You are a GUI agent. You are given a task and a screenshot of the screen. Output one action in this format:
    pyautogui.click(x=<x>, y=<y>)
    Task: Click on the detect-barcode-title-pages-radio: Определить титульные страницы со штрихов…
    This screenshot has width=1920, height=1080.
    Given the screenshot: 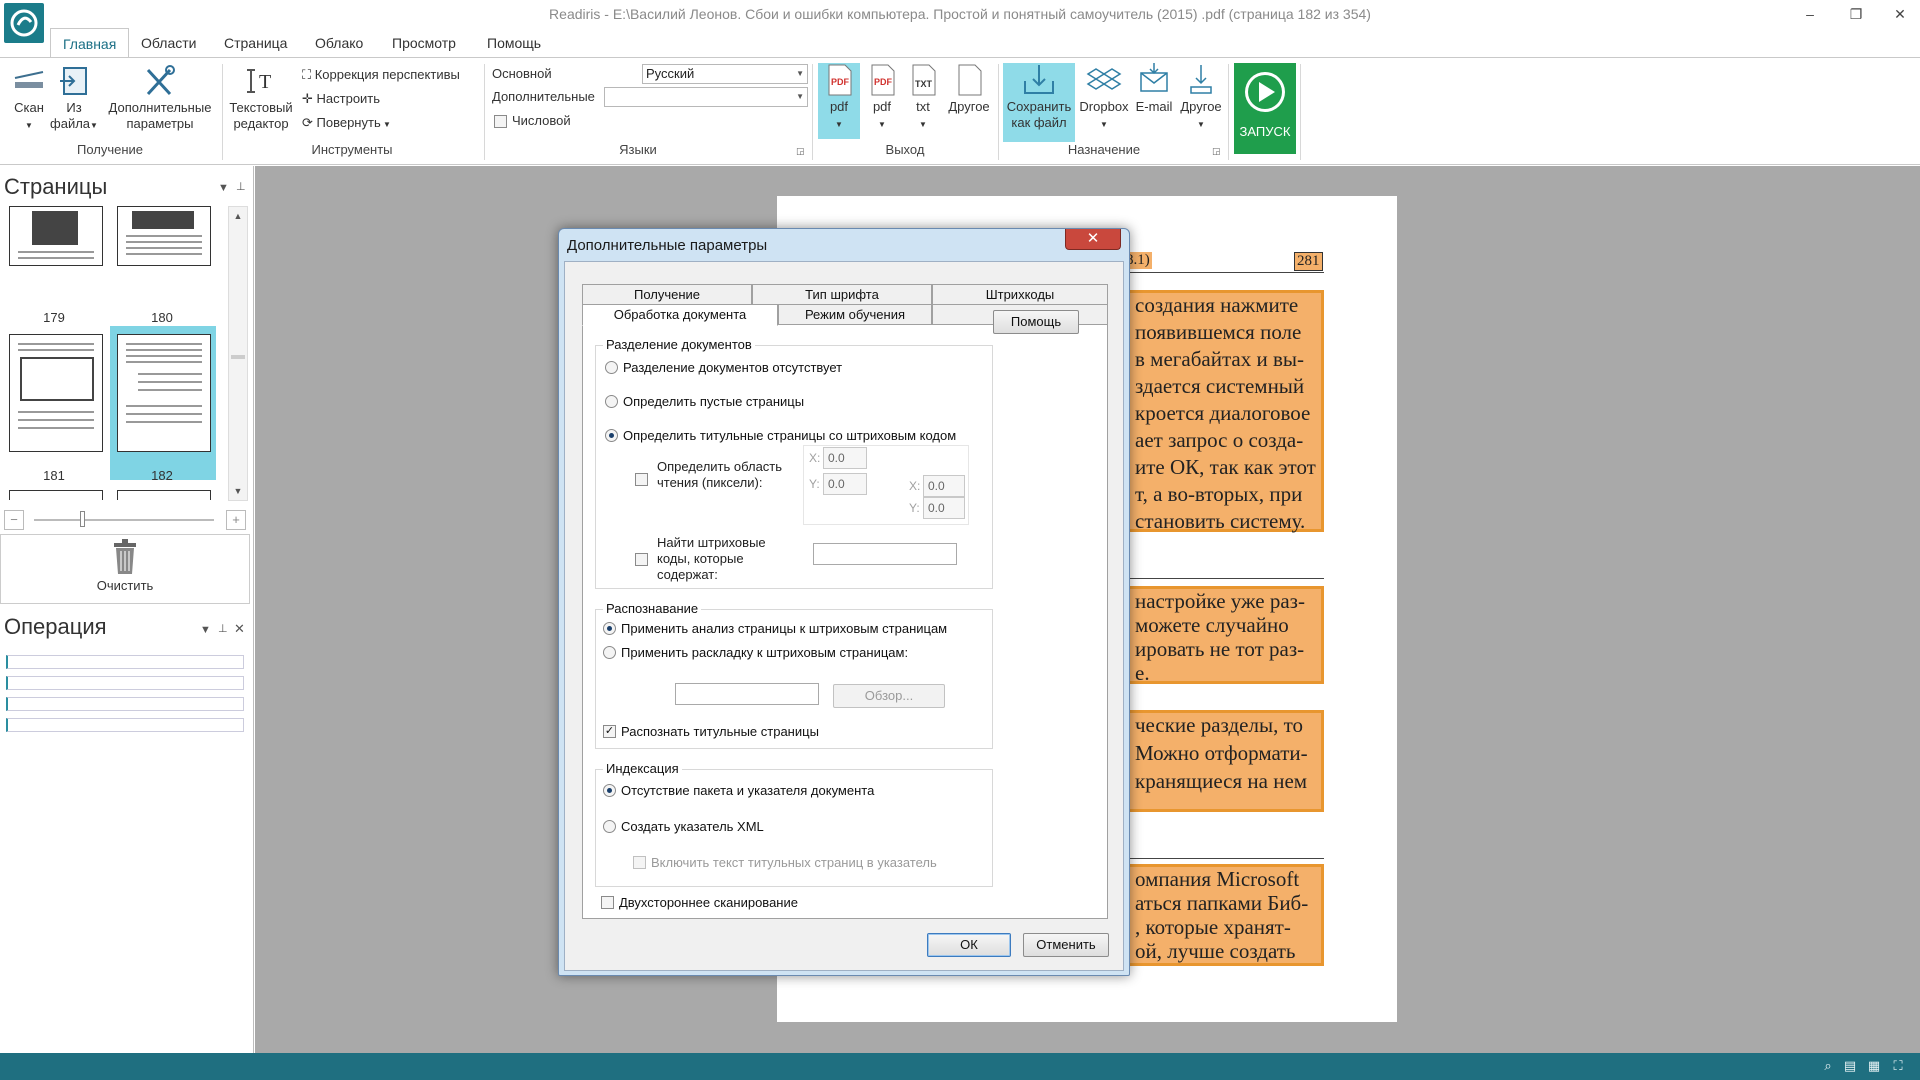 What is the action you would take?
    pyautogui.click(x=780, y=435)
    